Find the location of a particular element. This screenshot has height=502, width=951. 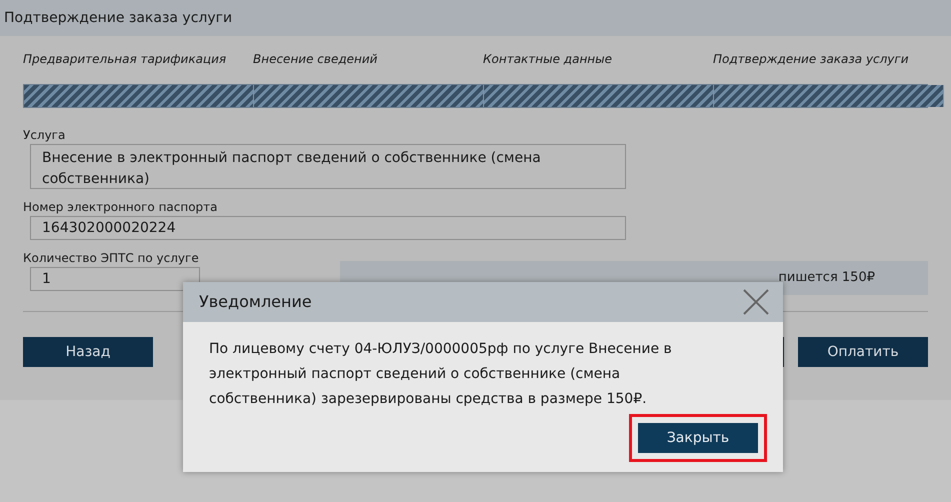

pay-button: Оплатить is located at coordinates (863, 352).